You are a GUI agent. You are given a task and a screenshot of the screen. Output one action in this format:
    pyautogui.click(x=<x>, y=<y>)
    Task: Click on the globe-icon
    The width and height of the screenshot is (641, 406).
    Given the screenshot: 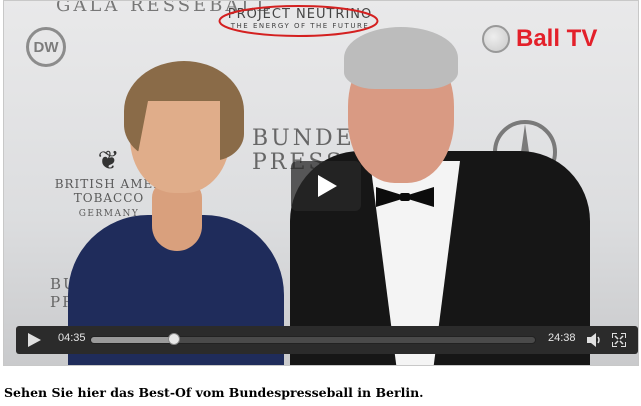 What is the action you would take?
    pyautogui.click(x=496, y=39)
    